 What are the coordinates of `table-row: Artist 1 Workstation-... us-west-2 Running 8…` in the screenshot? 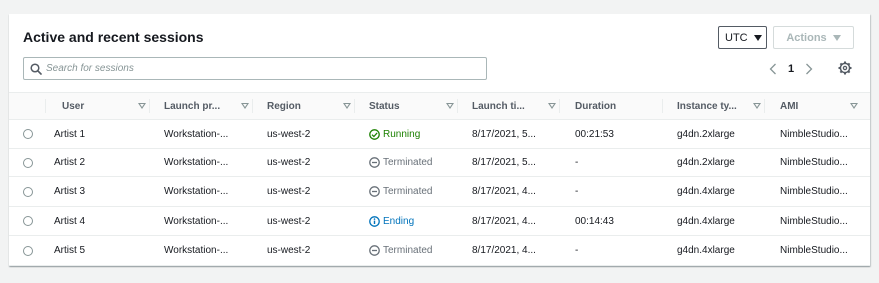 It's located at (439, 134).